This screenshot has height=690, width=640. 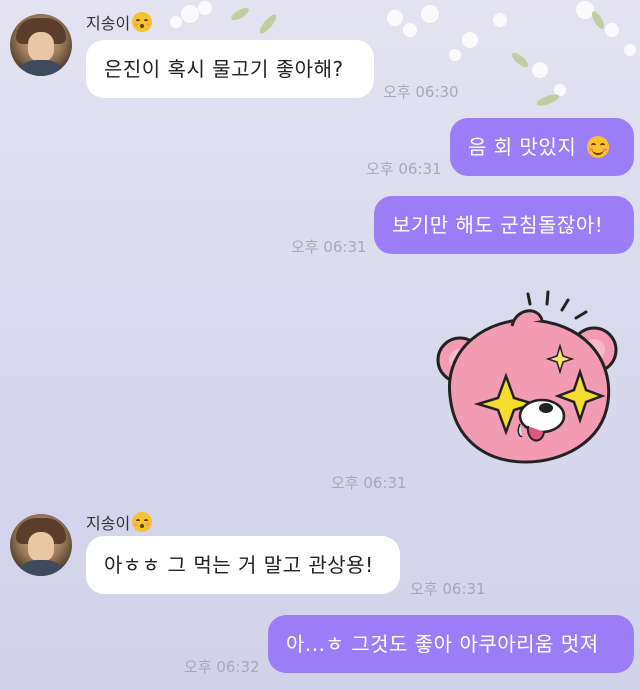 What do you see at coordinates (222, 667) in the screenshot?
I see `message-timestamp: 오후 06:32` at bounding box center [222, 667].